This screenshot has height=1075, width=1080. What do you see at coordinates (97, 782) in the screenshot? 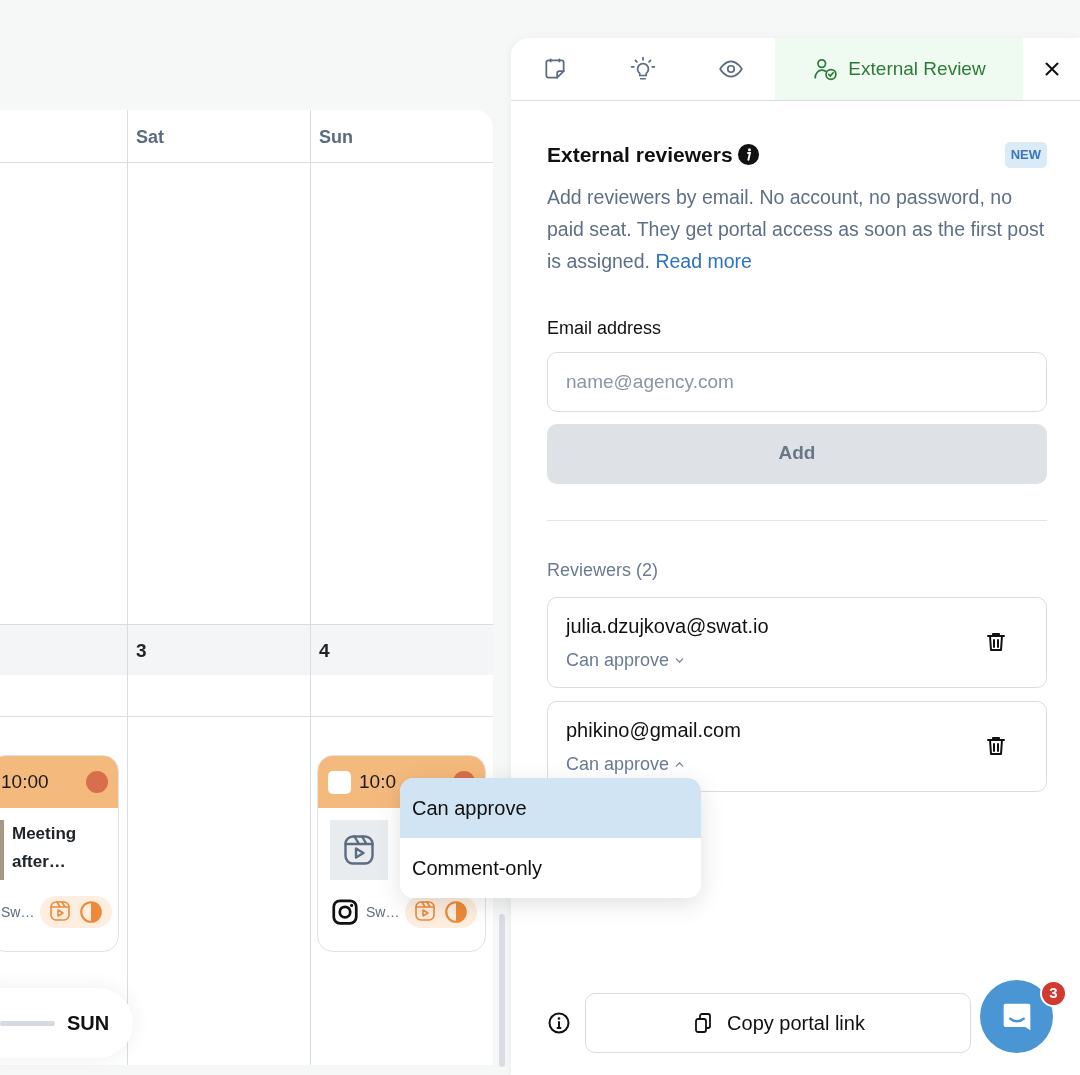
I see `avatar` at bounding box center [97, 782].